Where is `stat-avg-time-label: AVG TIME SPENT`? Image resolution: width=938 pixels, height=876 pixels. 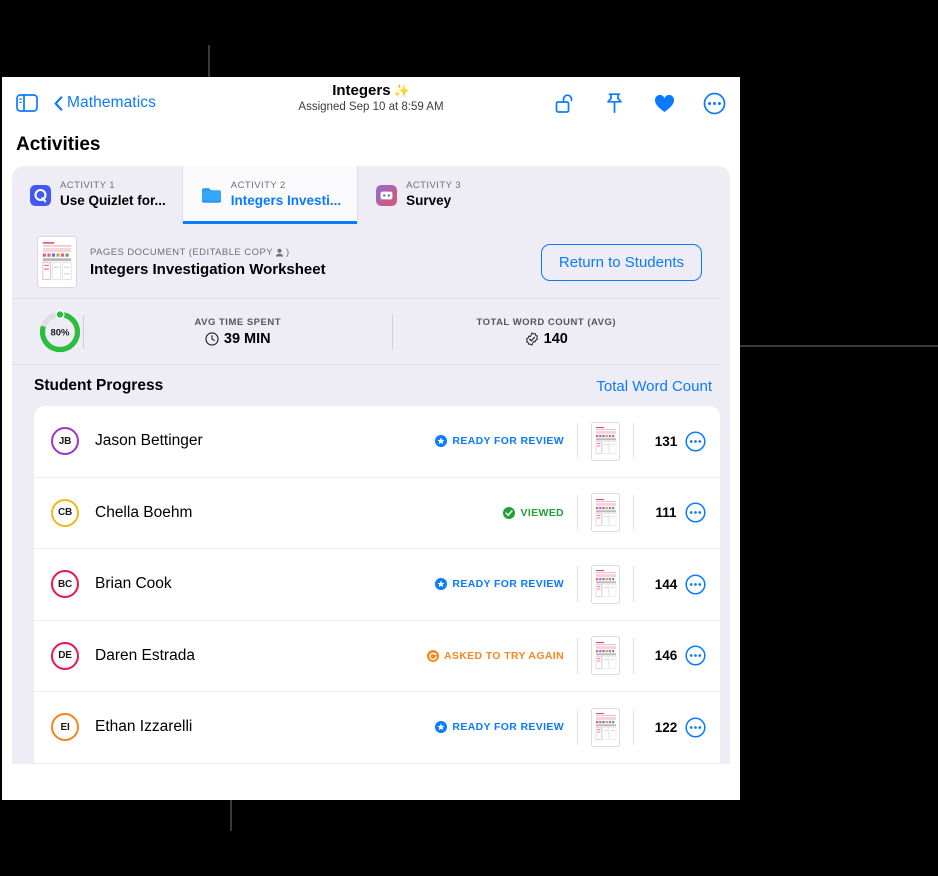 stat-avg-time-label: AVG TIME SPENT is located at coordinates (238, 322).